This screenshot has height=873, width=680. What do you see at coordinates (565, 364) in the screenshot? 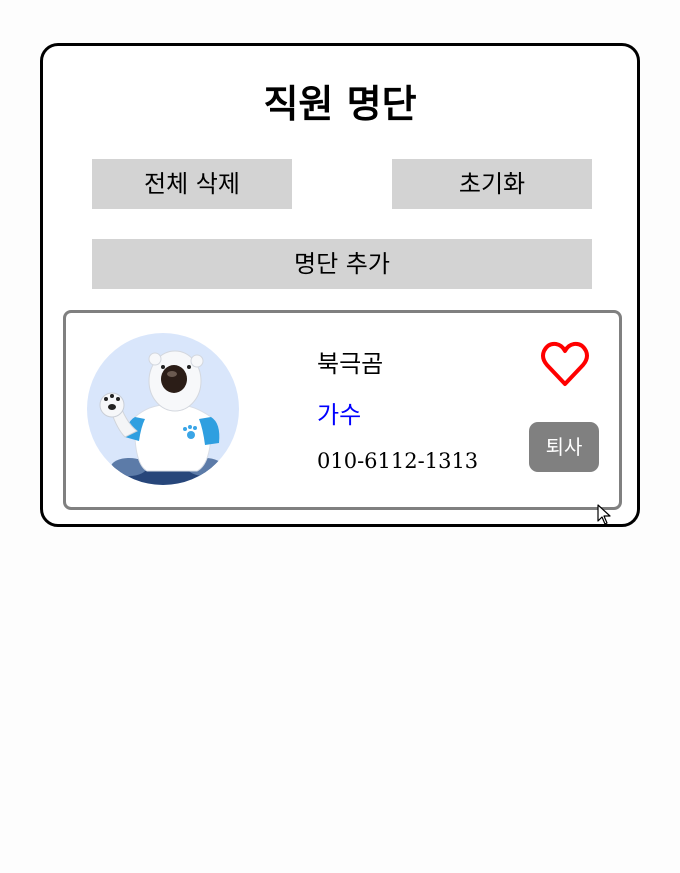
I see `heart-icon` at bounding box center [565, 364].